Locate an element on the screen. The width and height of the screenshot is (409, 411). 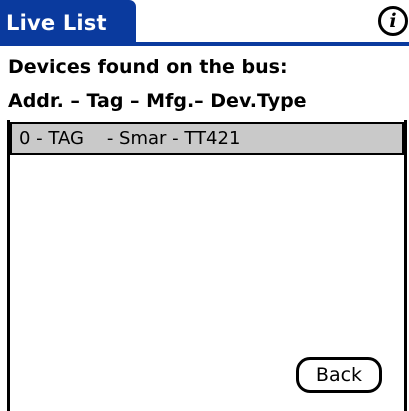
devices-found-heading: Devices found on the bus: is located at coordinates (148, 67).